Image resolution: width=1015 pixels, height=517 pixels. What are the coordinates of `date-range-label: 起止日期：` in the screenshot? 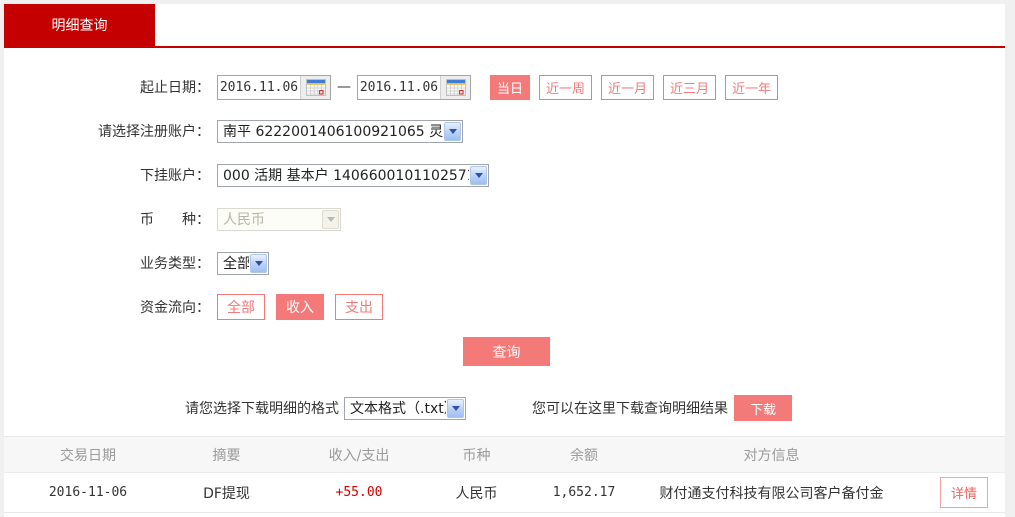 It's located at (175, 88).